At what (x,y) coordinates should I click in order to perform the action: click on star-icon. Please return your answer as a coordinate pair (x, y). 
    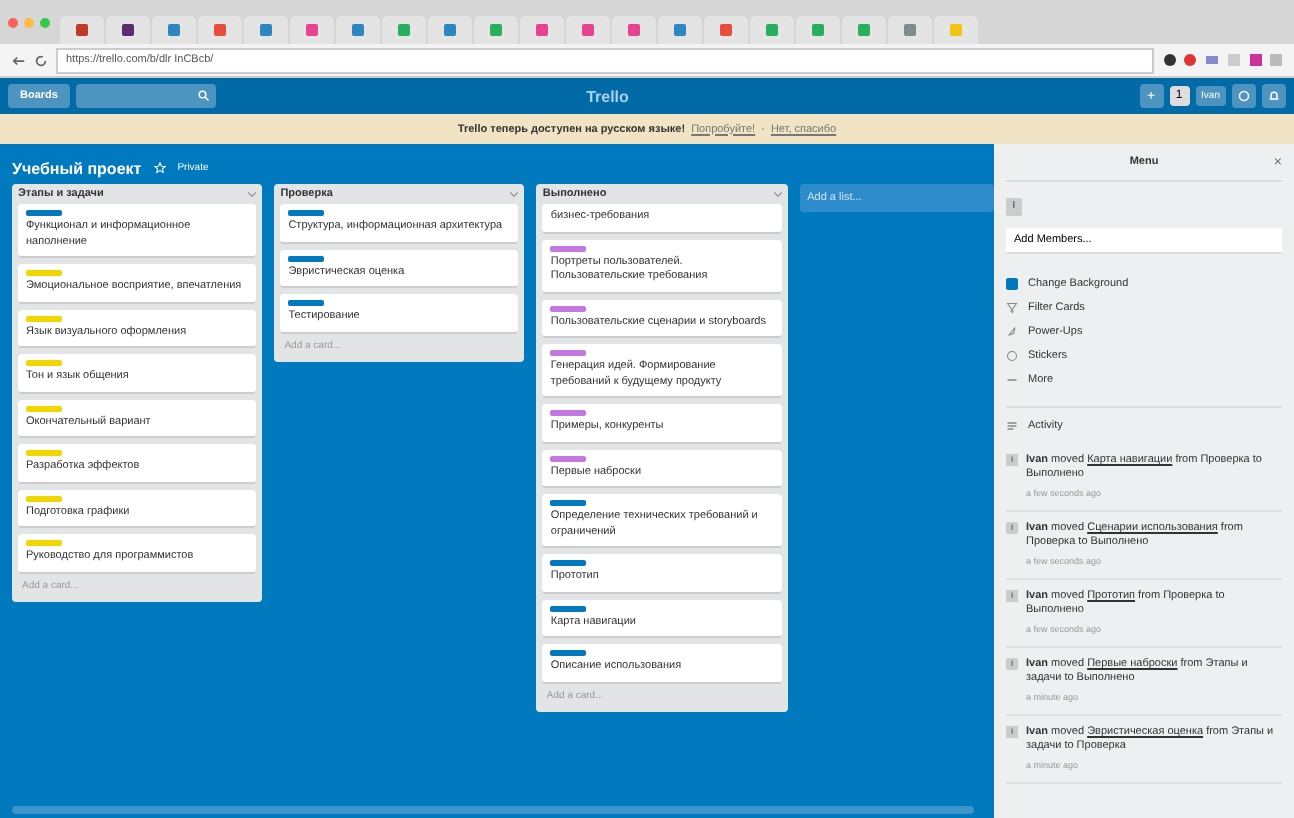
    Looking at the image, I should click on (159, 168).